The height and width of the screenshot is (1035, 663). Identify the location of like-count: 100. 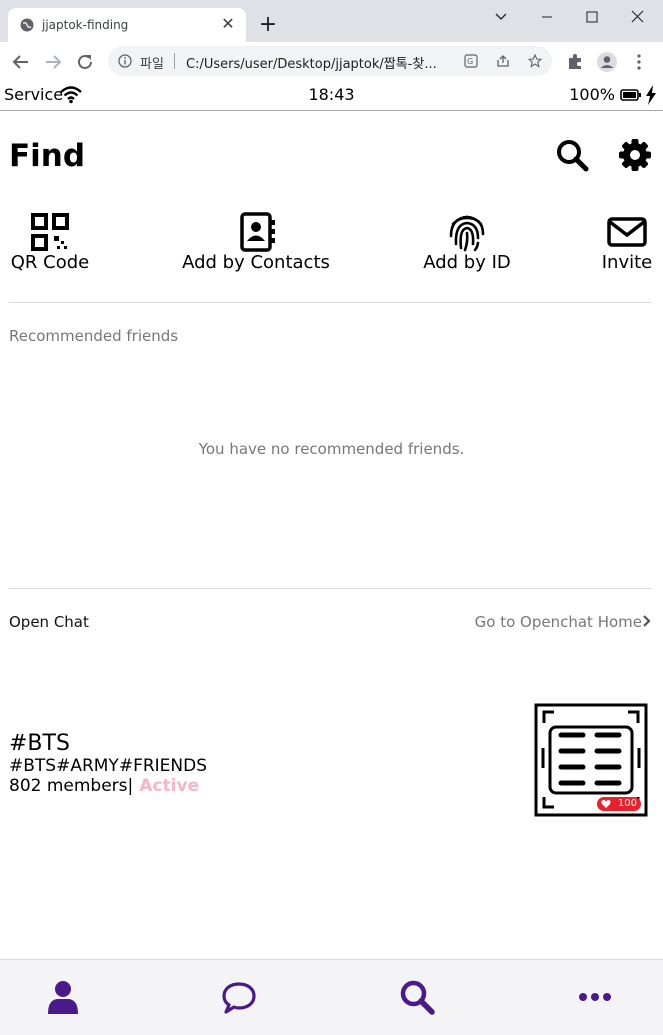
(627, 803).